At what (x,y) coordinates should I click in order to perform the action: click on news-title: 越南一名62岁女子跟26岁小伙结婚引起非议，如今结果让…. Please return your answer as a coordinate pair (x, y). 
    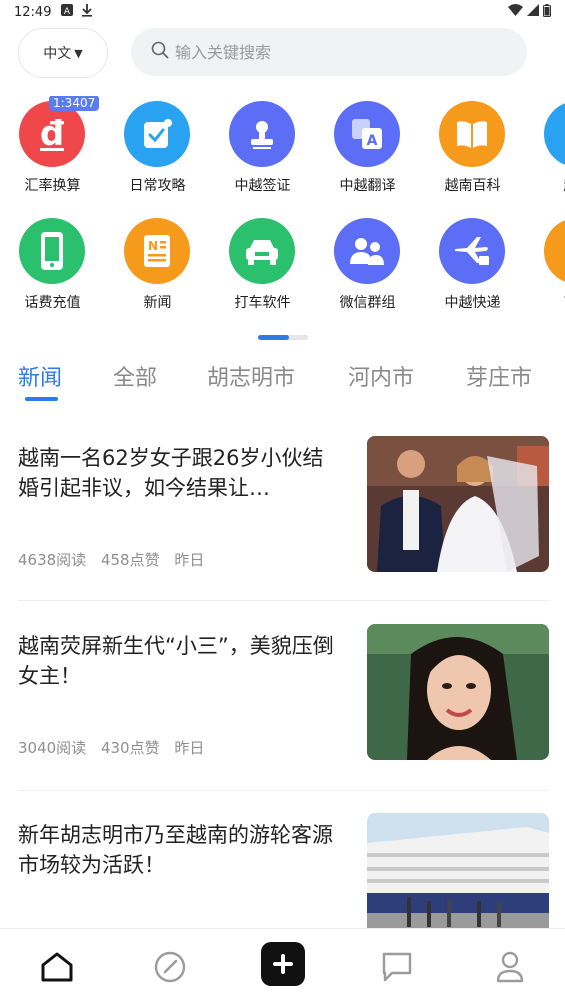
    Looking at the image, I should click on (171, 473).